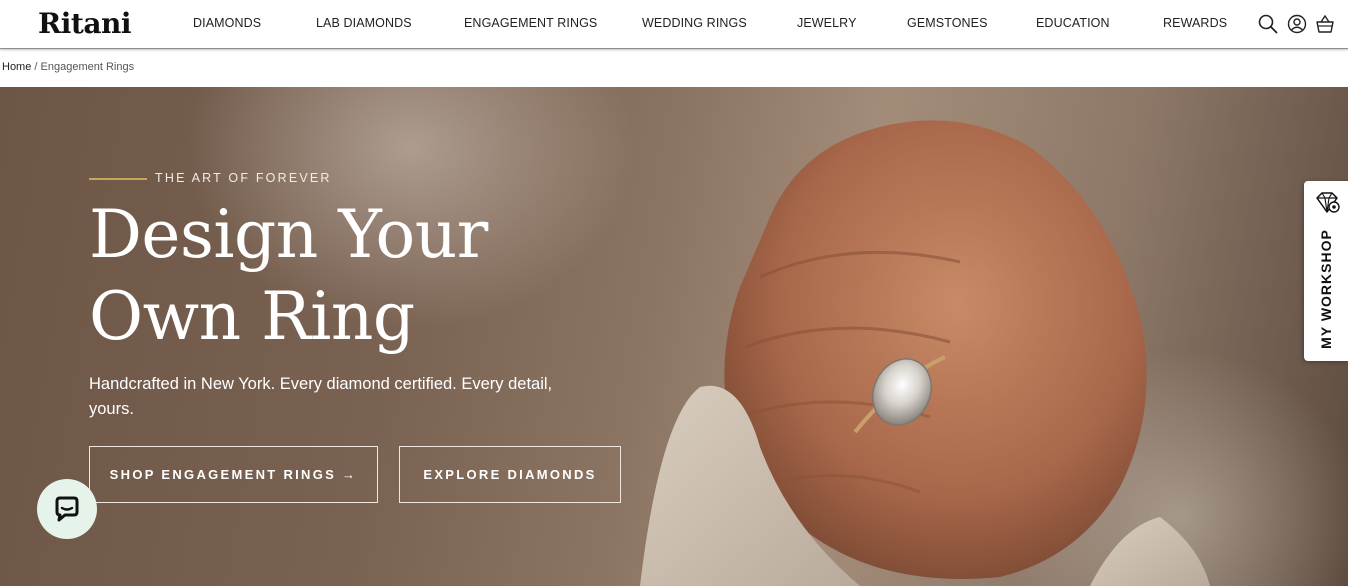  What do you see at coordinates (1326, 289) in the screenshot?
I see `my-workshop-label: MY WORKSHOP` at bounding box center [1326, 289].